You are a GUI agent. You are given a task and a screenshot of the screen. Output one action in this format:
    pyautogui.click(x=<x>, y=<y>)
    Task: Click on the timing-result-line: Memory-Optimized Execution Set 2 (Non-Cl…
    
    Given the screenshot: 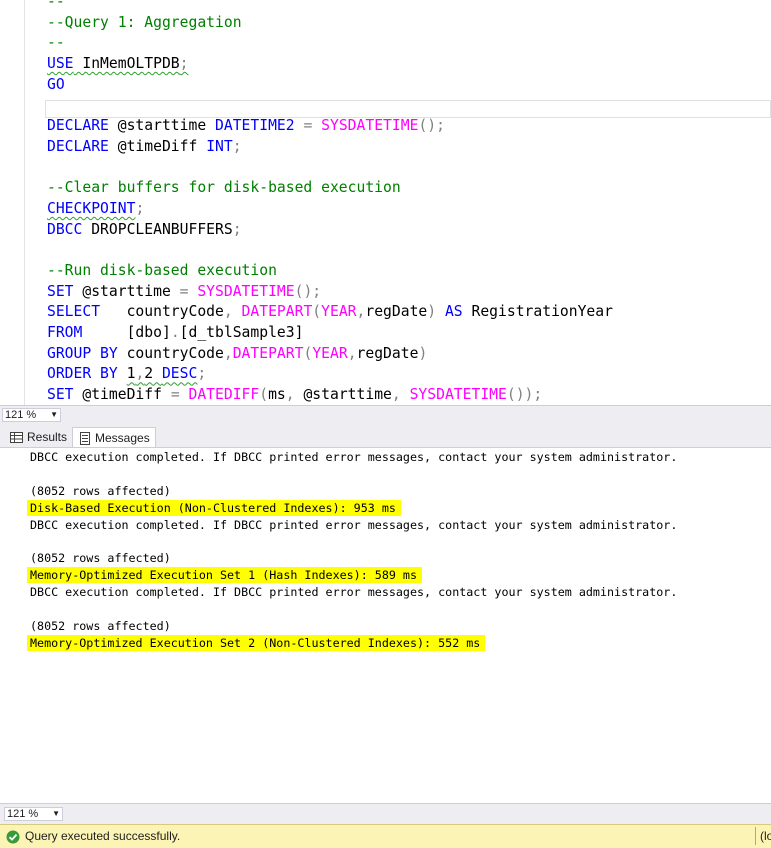 What is the action you would take?
    pyautogui.click(x=255, y=642)
    